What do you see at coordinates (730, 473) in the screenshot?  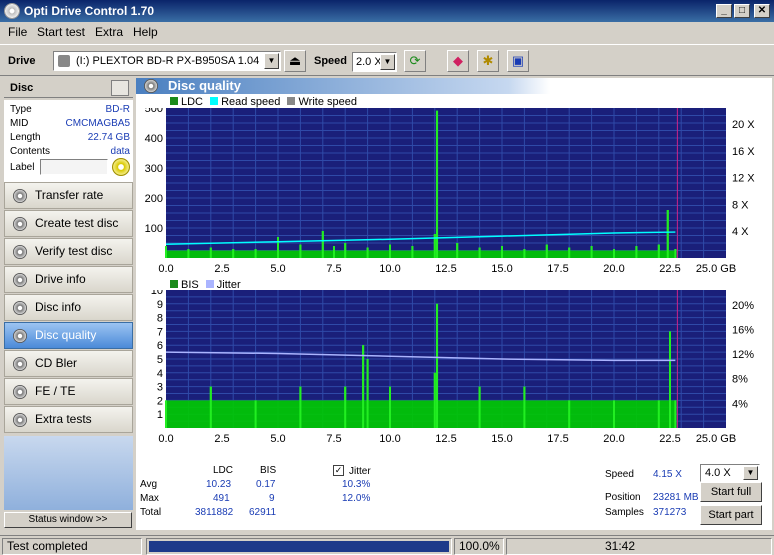 I see `test-speed-select: 4.0 X ▼` at bounding box center [730, 473].